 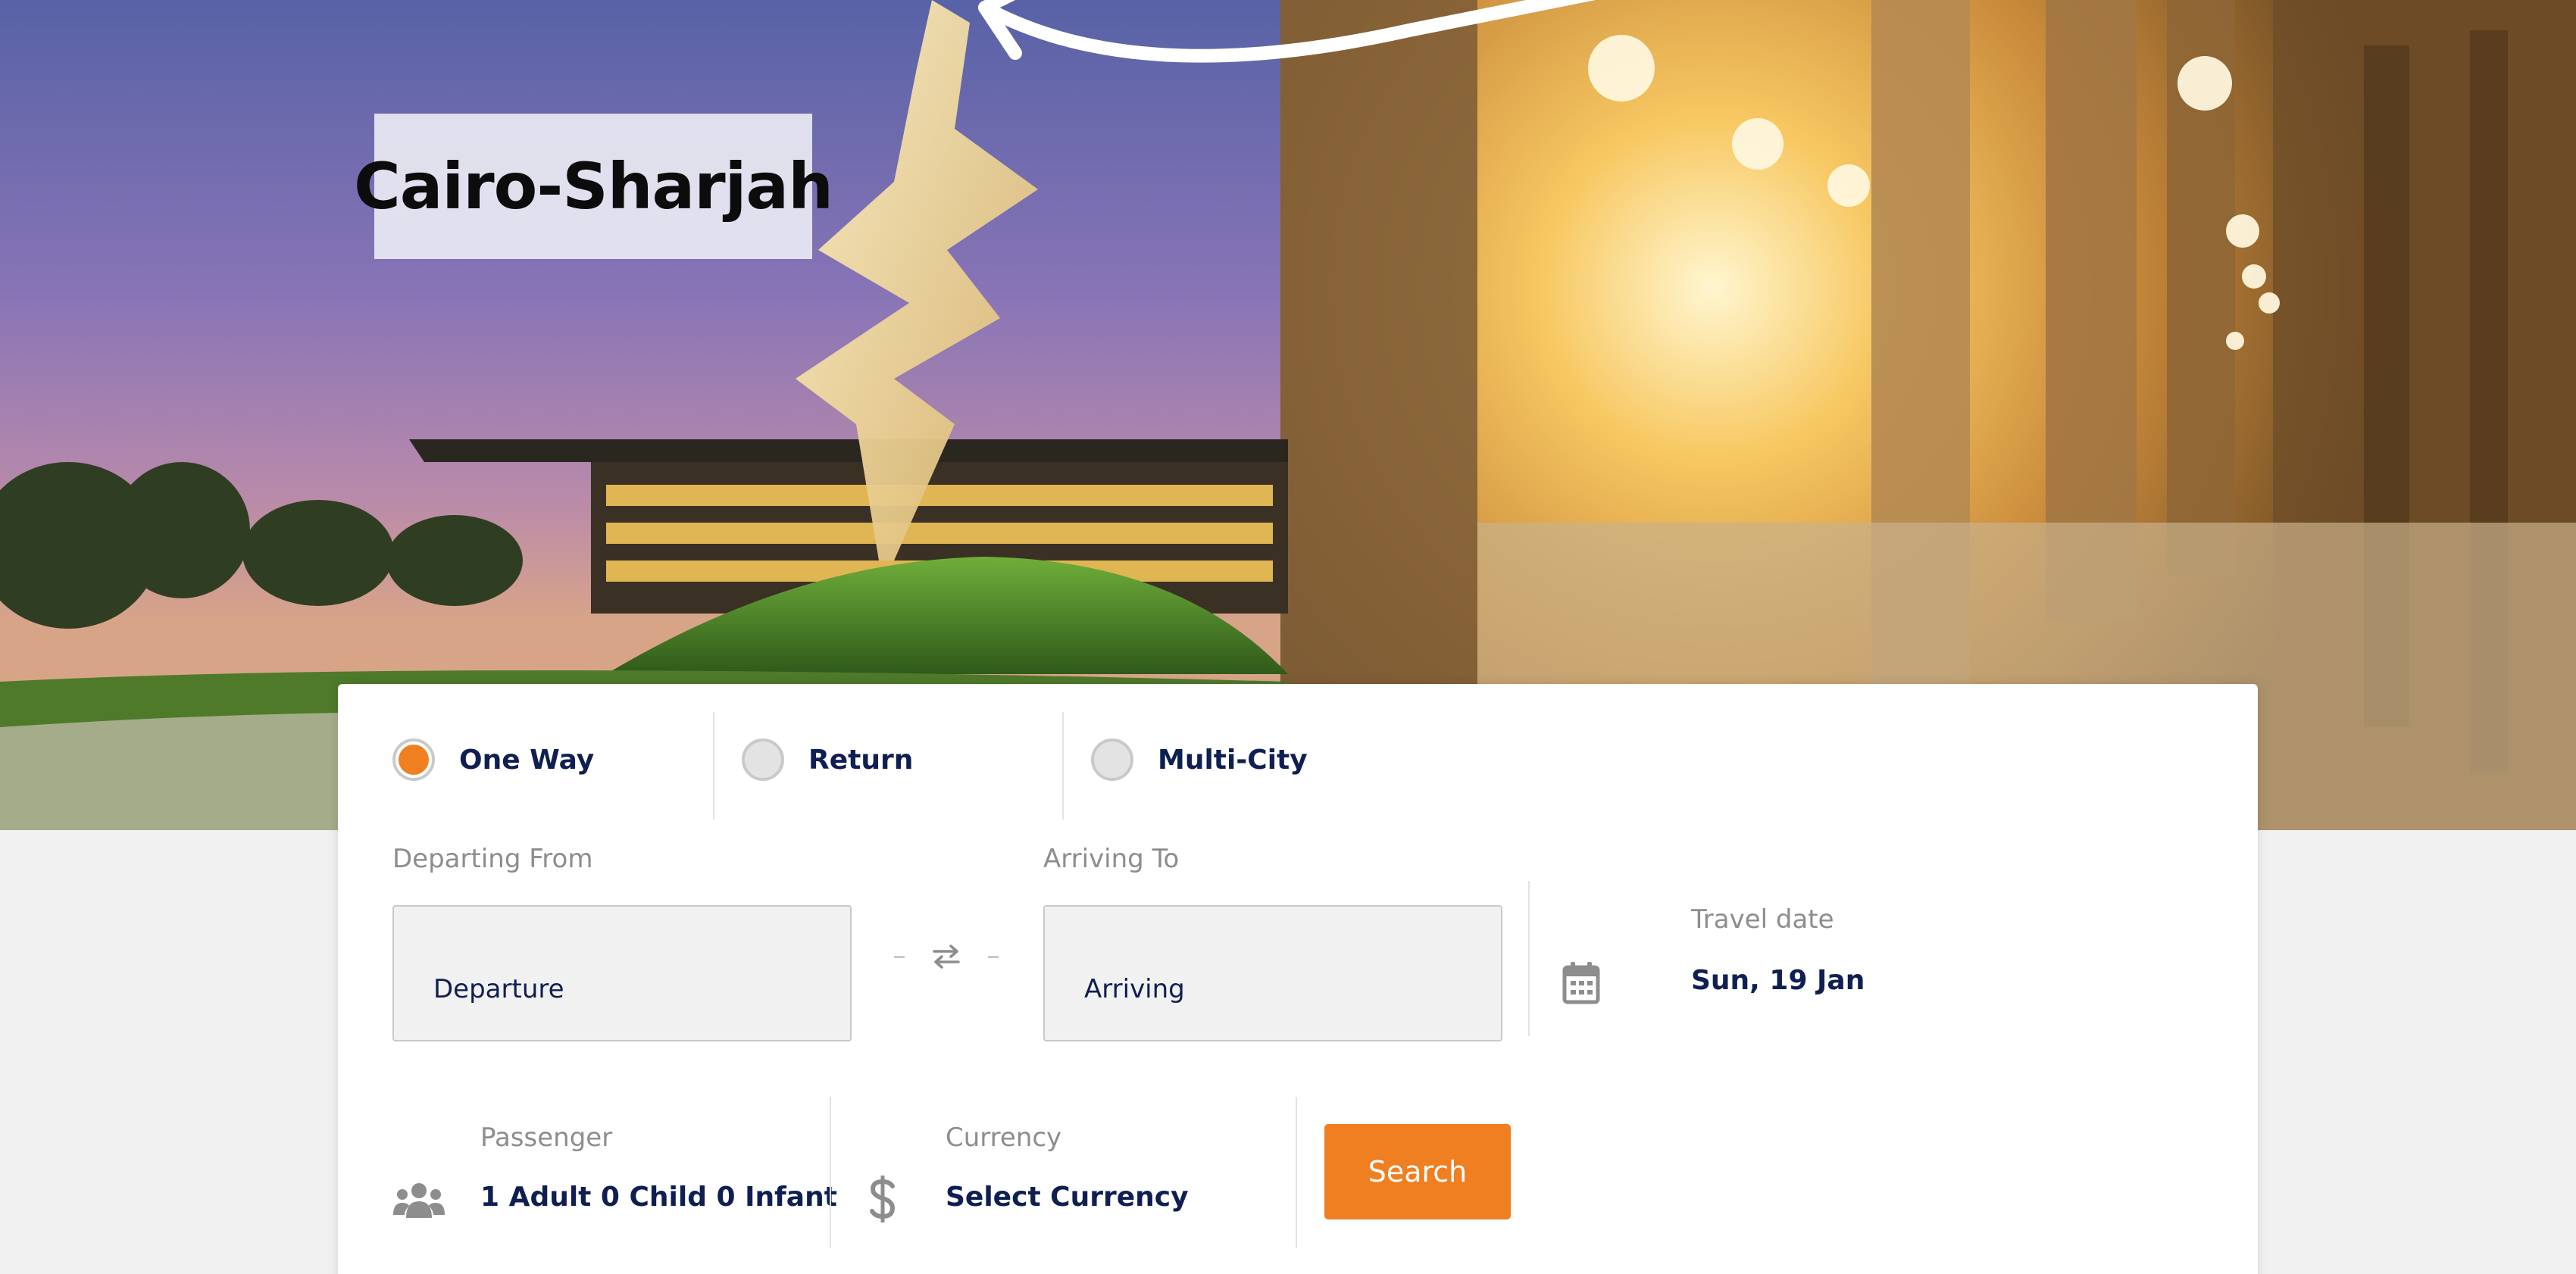 I want to click on calendar-icon, so click(x=1581, y=983).